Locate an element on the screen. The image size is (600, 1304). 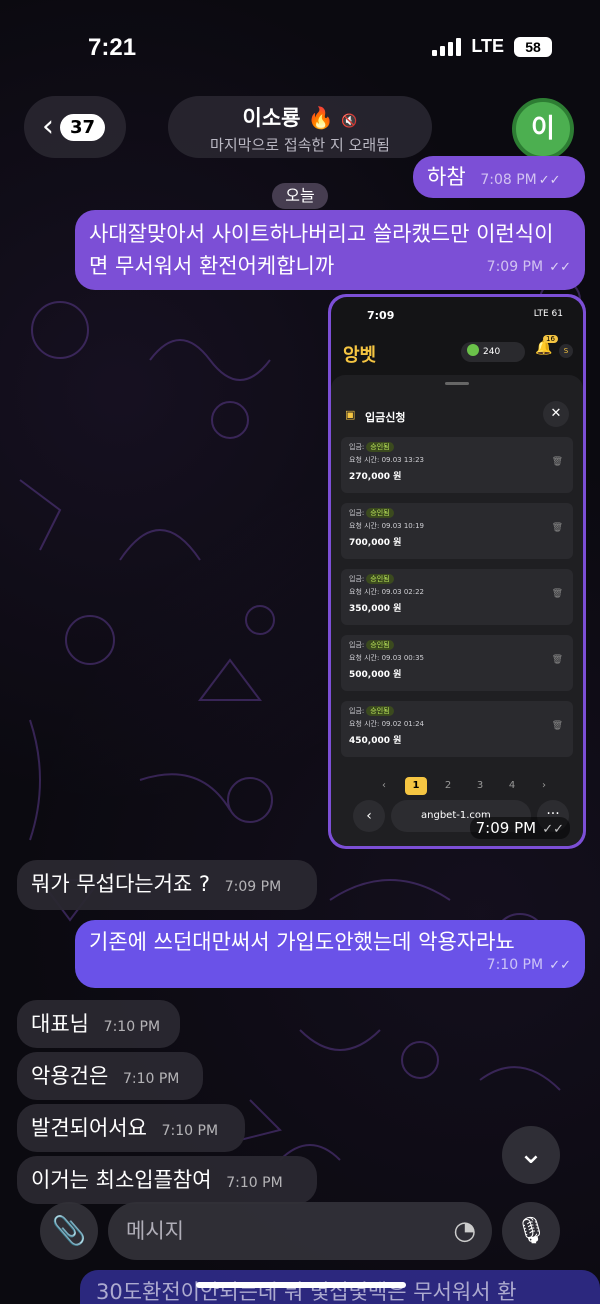
message-bubble: 기존에 쓰던대만써서 가입도안했는데 악용자라뇨 7:10 PM ✓✓ is located at coordinates (330, 954).